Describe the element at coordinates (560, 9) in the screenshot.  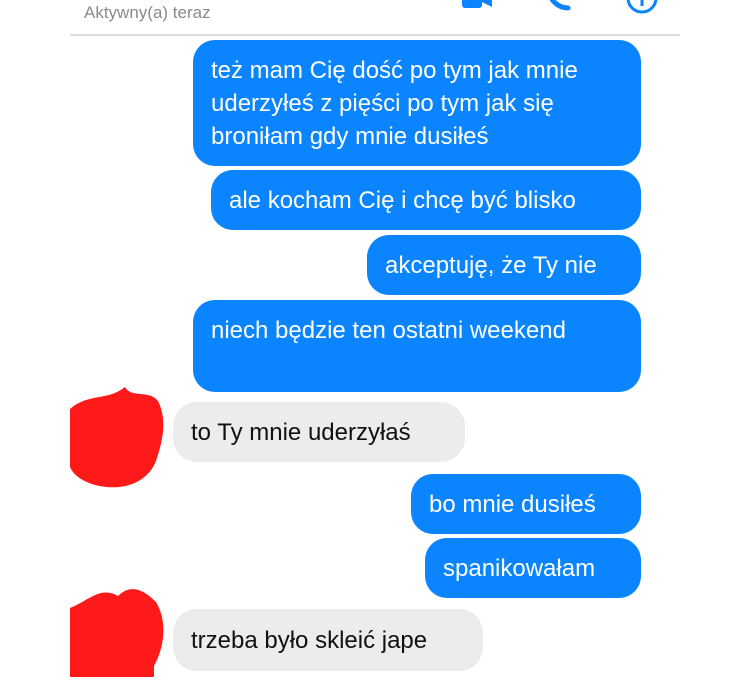
I see `phone-call-icon` at that location.